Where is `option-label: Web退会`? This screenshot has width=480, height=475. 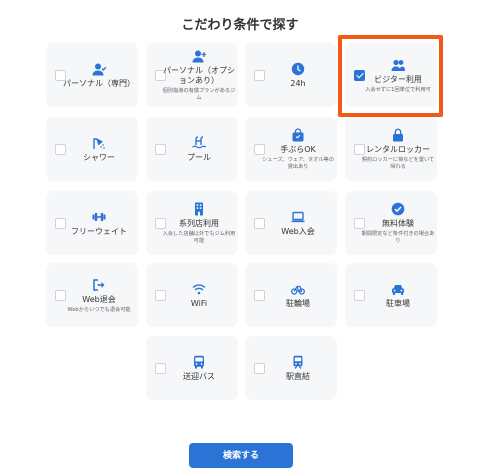 option-label: Web退会 is located at coordinates (99, 299).